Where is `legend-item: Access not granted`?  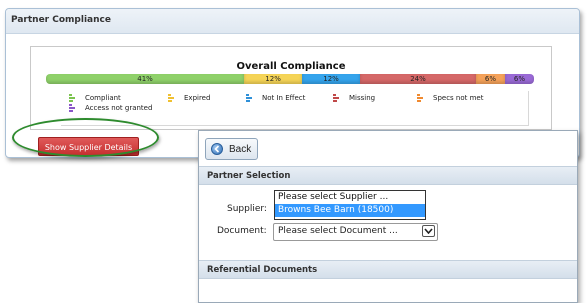 legend-item: Access not granted is located at coordinates (110, 108).